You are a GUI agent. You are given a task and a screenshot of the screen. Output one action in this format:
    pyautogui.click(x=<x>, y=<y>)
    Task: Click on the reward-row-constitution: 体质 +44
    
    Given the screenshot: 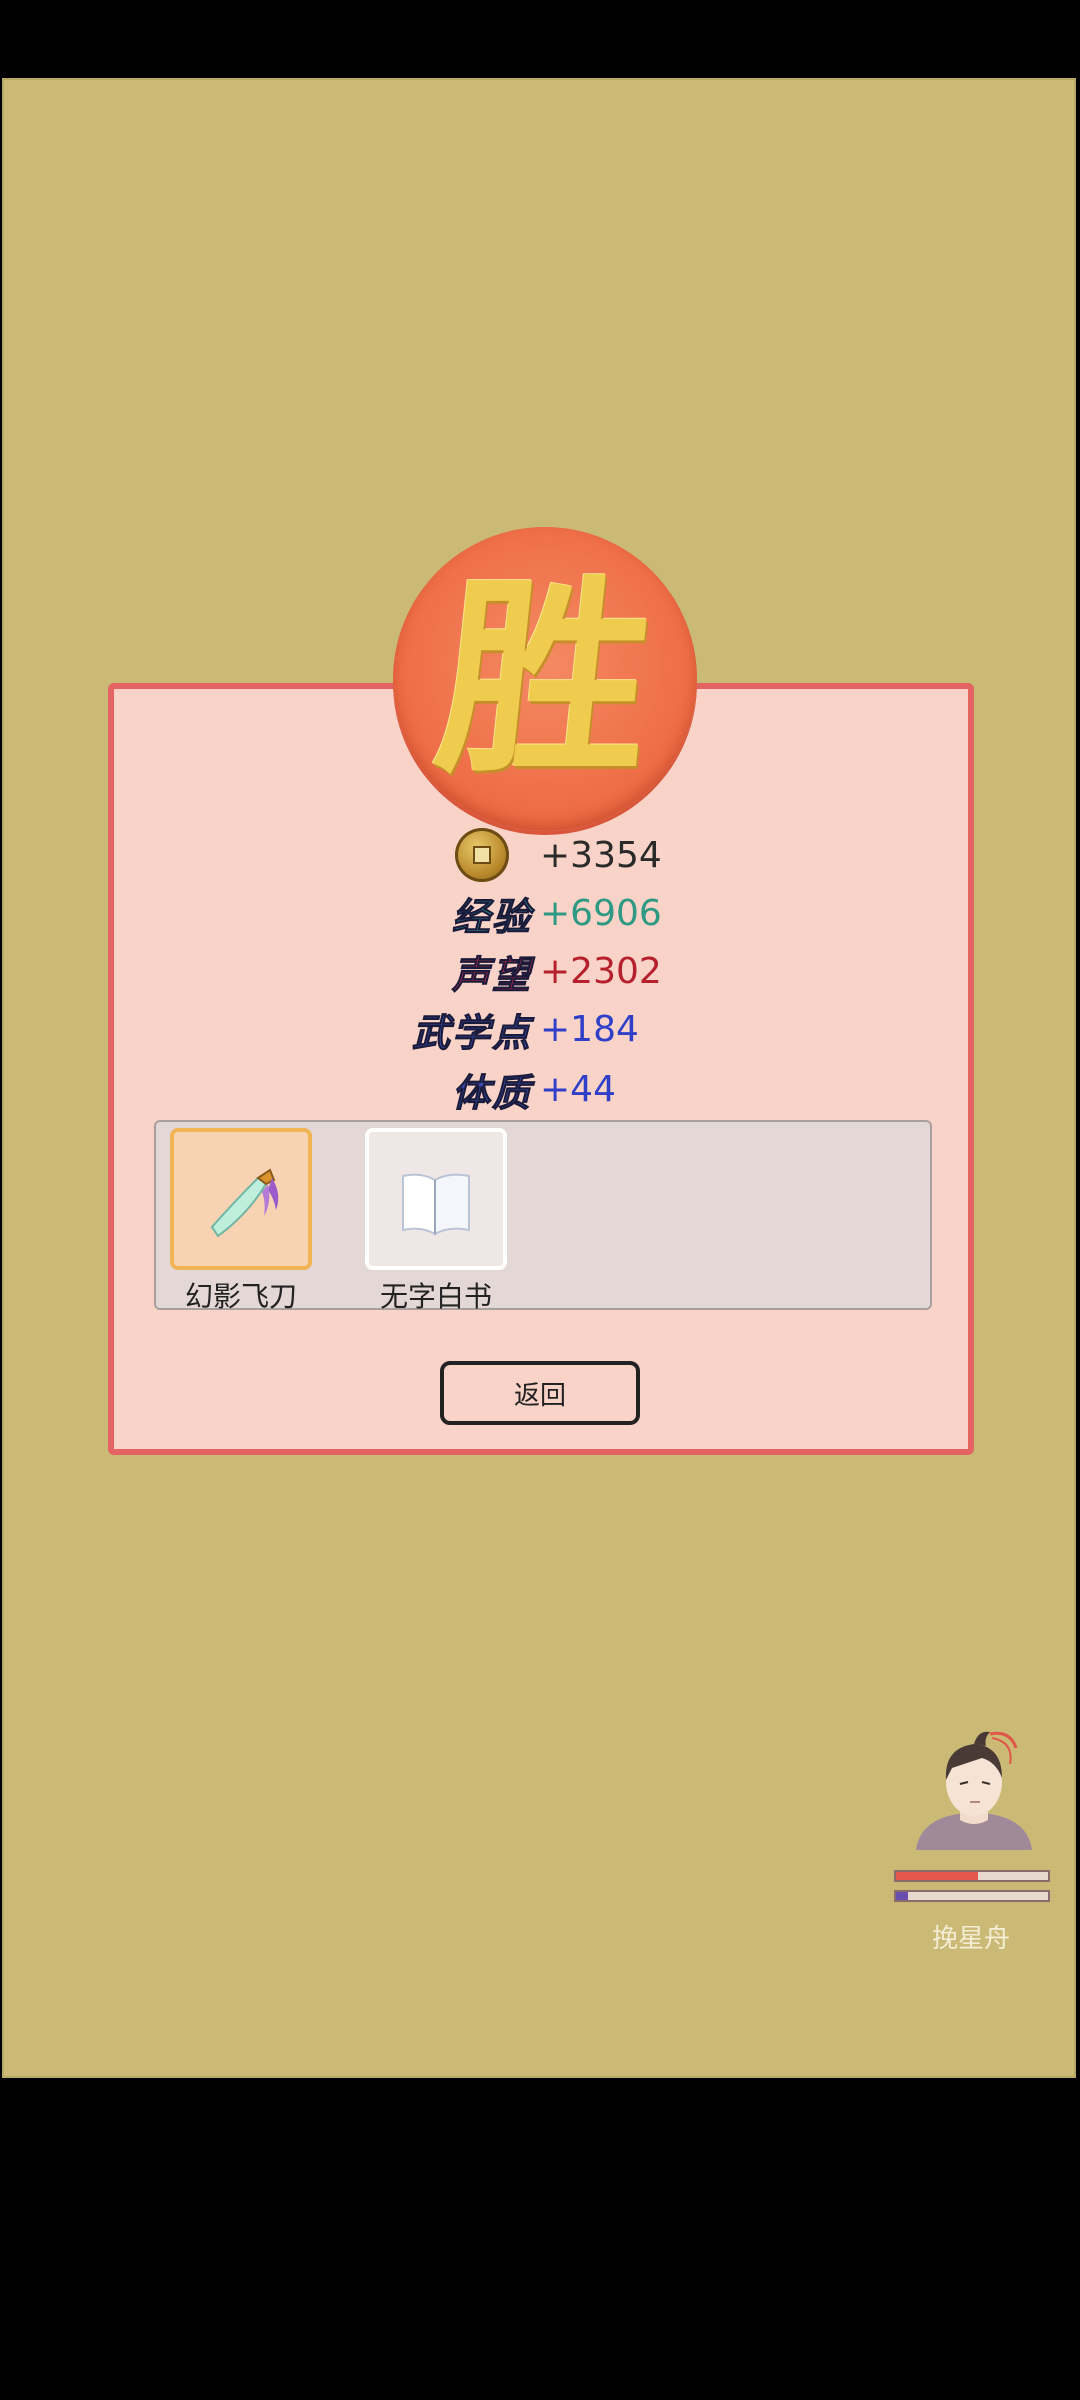 What is the action you would take?
    pyautogui.click(x=540, y=1089)
    